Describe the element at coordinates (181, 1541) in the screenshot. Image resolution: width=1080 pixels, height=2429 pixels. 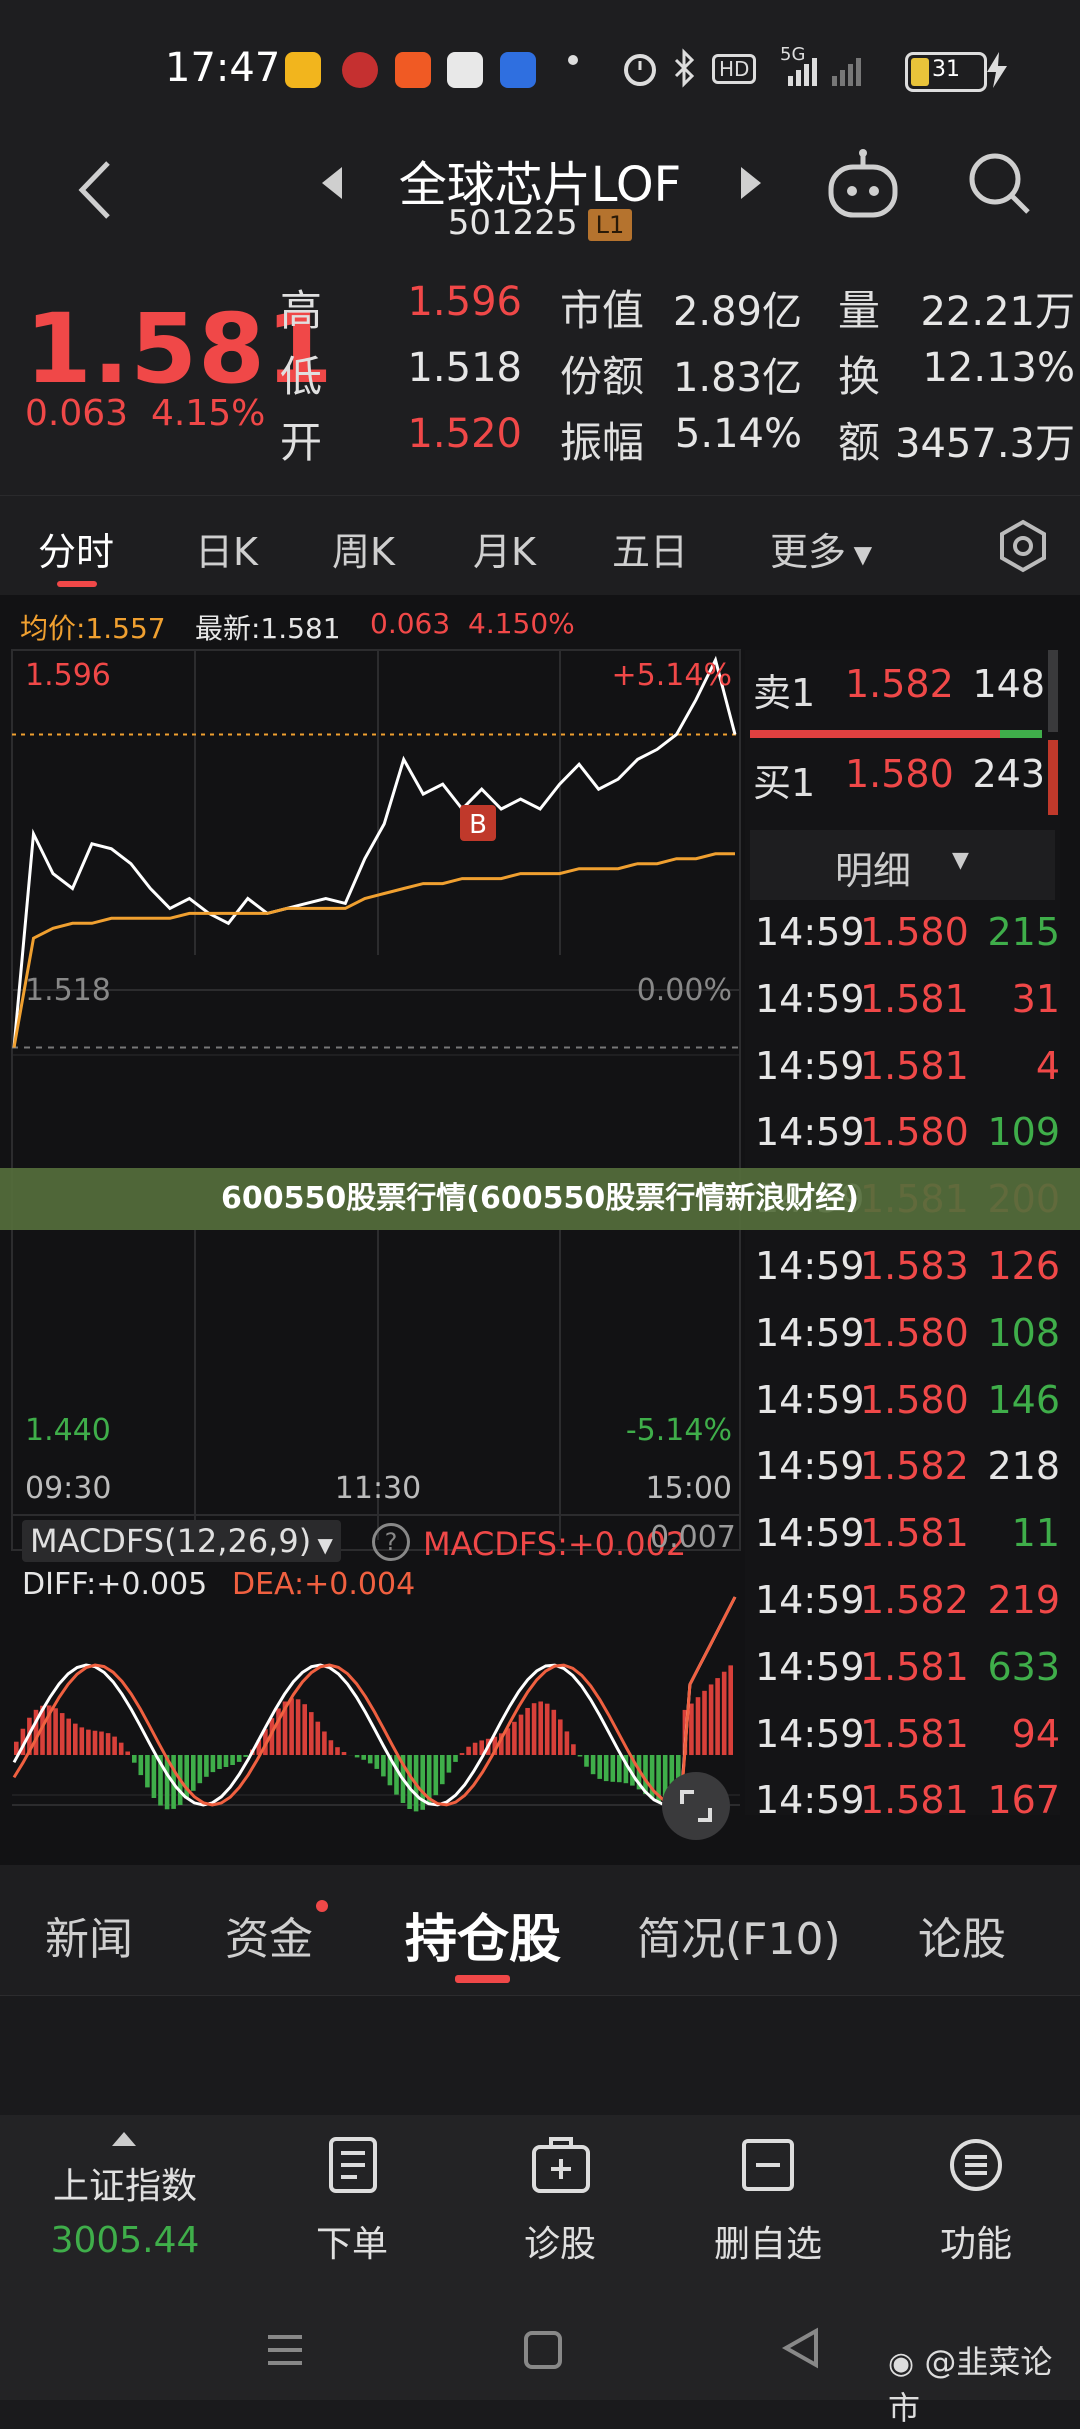
I see `macd-indicator-select: MACDFS(12,26,9) ▼` at that location.